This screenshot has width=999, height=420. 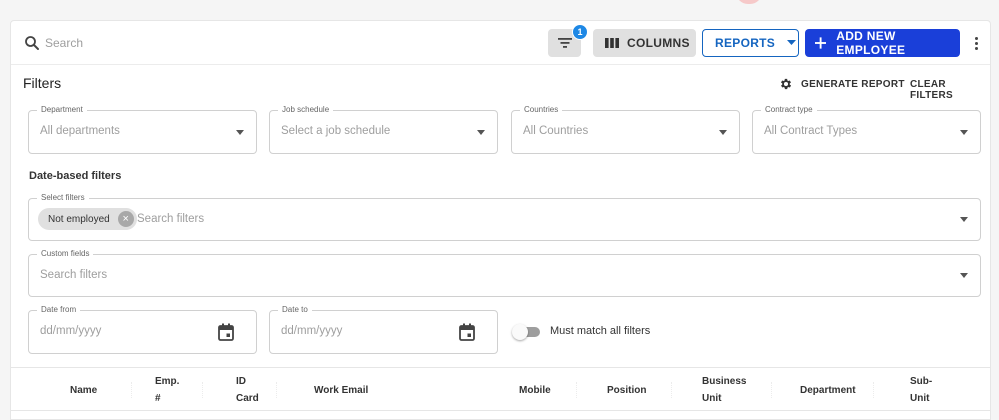 I want to click on select-filters-placeholder: Search filters, so click(x=171, y=219).